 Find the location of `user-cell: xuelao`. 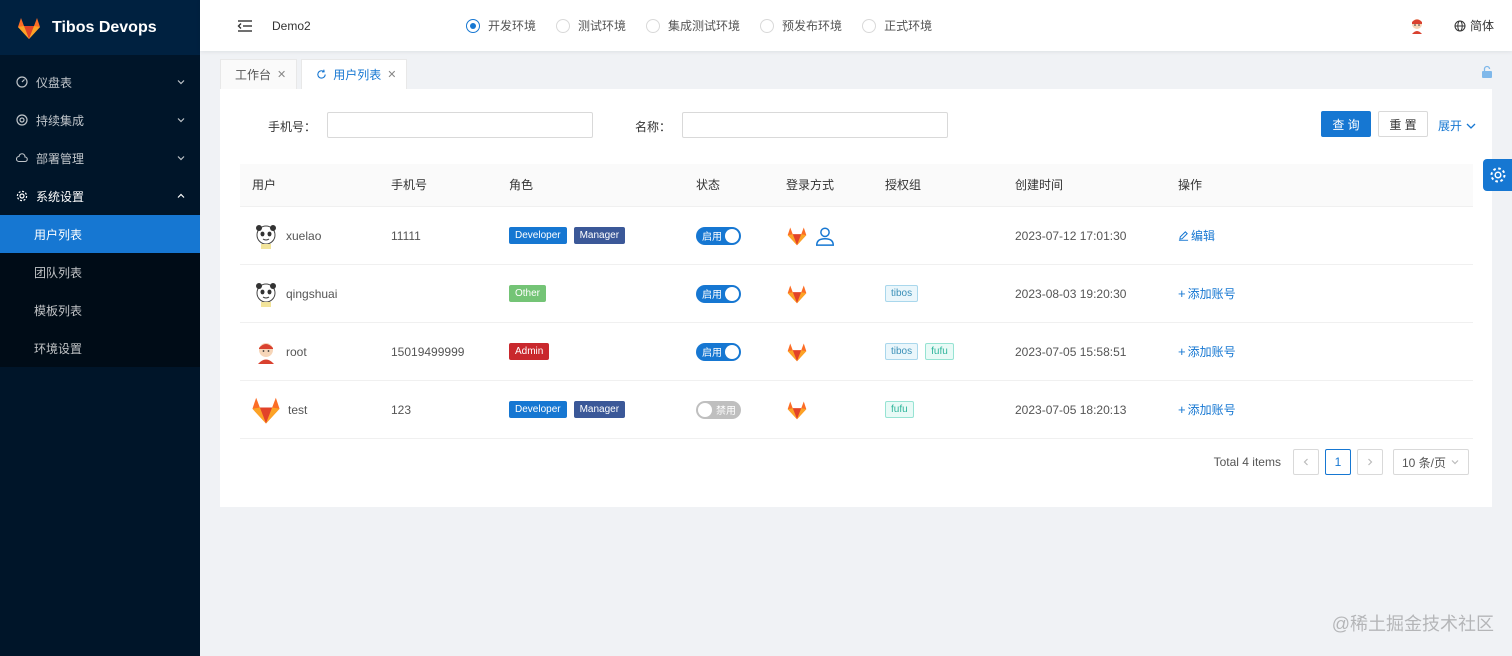

user-cell: xuelao is located at coordinates (286, 235).